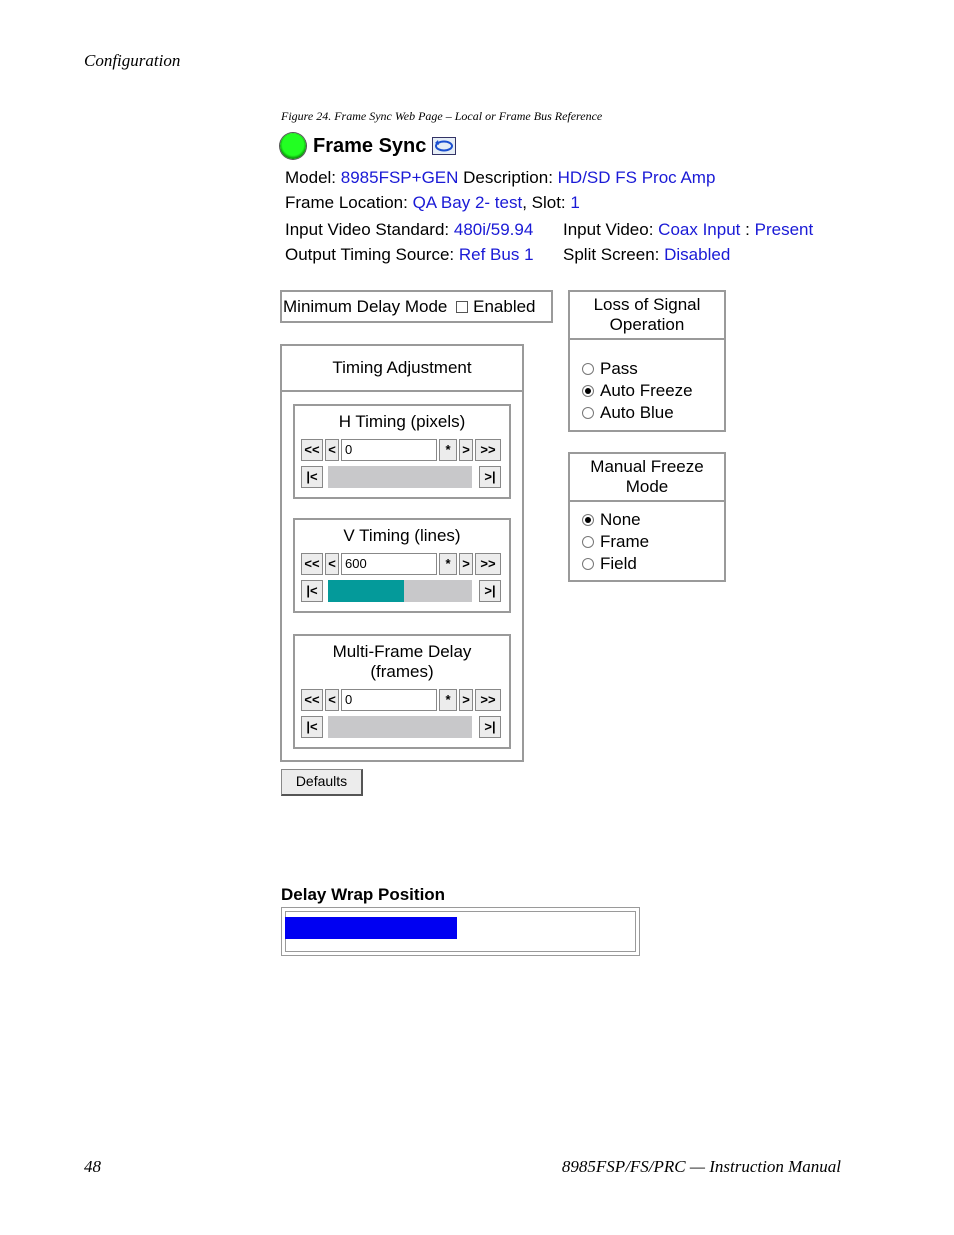 The width and height of the screenshot is (954, 1235). Describe the element at coordinates (784, 229) in the screenshot. I see `input-video-status: Present` at that location.